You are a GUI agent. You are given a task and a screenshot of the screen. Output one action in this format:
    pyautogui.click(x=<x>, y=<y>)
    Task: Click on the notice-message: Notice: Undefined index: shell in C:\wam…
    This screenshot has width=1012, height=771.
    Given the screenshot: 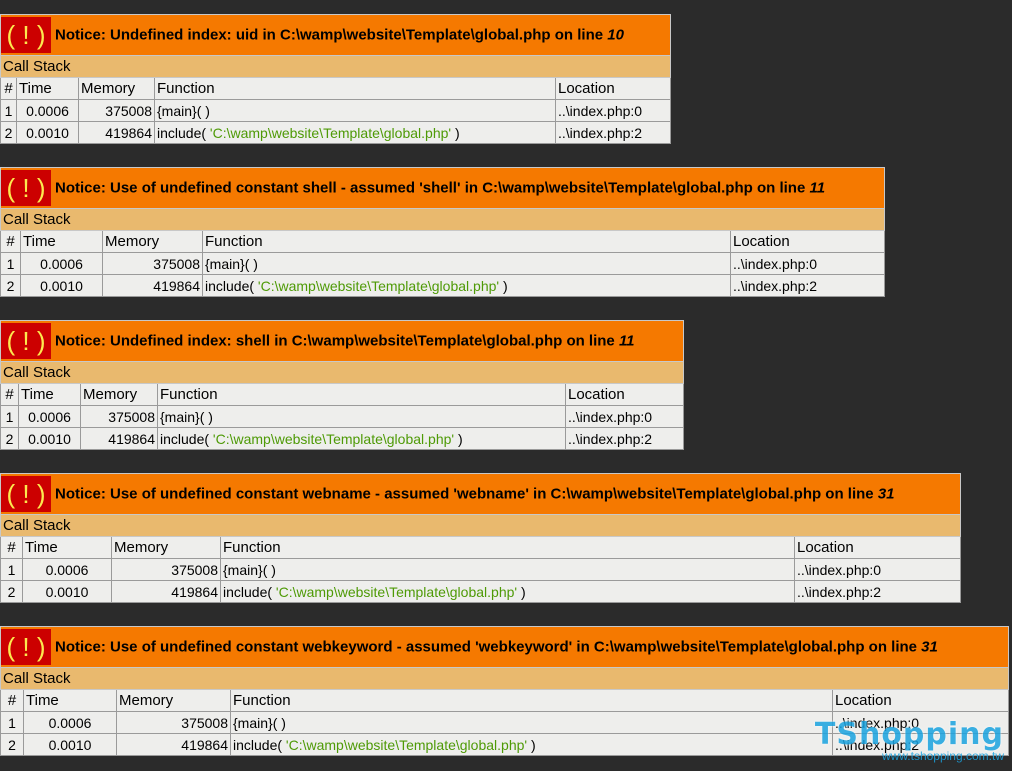 What is the action you would take?
    pyautogui.click(x=345, y=341)
    